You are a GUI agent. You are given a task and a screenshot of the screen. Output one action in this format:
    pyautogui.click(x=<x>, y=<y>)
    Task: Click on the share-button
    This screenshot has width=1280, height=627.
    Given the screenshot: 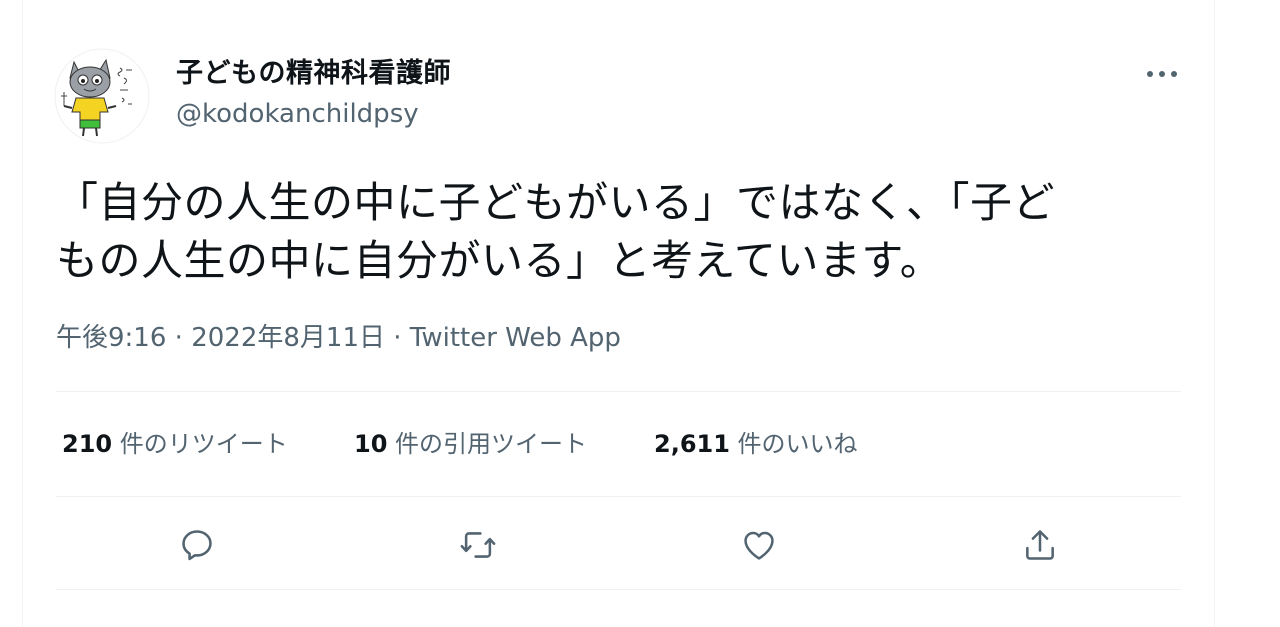 What is the action you would take?
    pyautogui.click(x=1040, y=545)
    